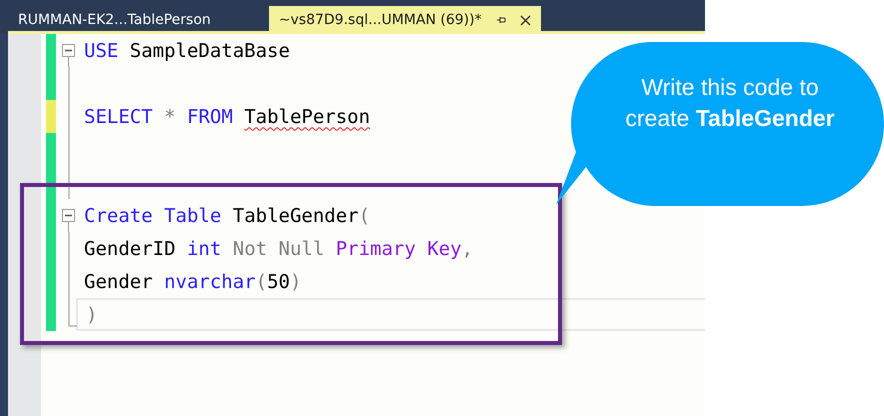 This screenshot has height=416, width=884. What do you see at coordinates (227, 215) in the screenshot?
I see `code-line: Create Table TableGender(` at bounding box center [227, 215].